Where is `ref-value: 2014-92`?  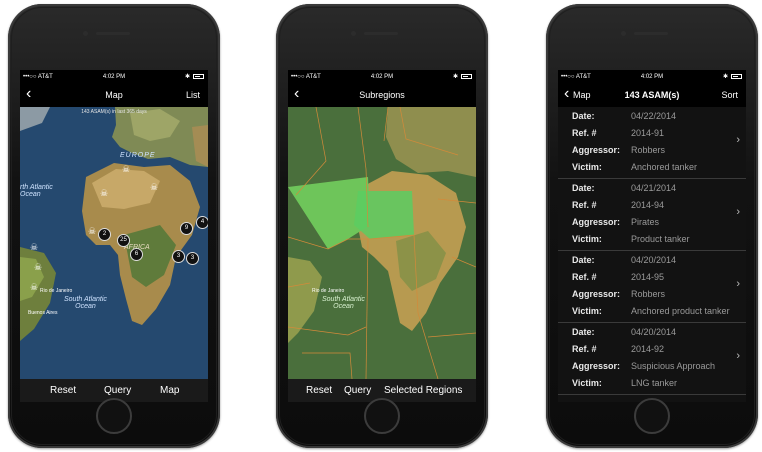
ref-value: 2014-92 is located at coordinates (648, 349).